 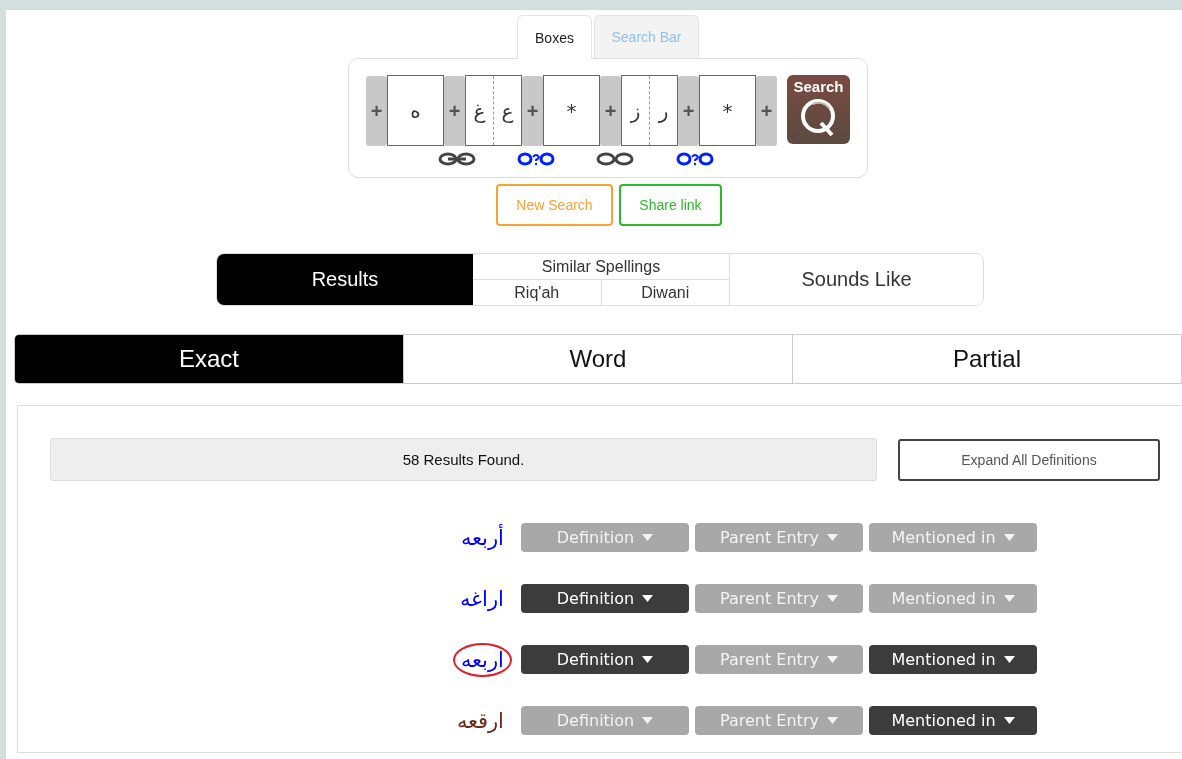 I want to click on letter: غ, so click(x=479, y=111).